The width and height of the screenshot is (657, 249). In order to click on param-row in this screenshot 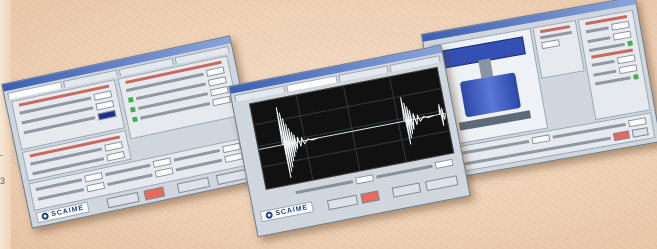, I will do `click(557, 43)`.